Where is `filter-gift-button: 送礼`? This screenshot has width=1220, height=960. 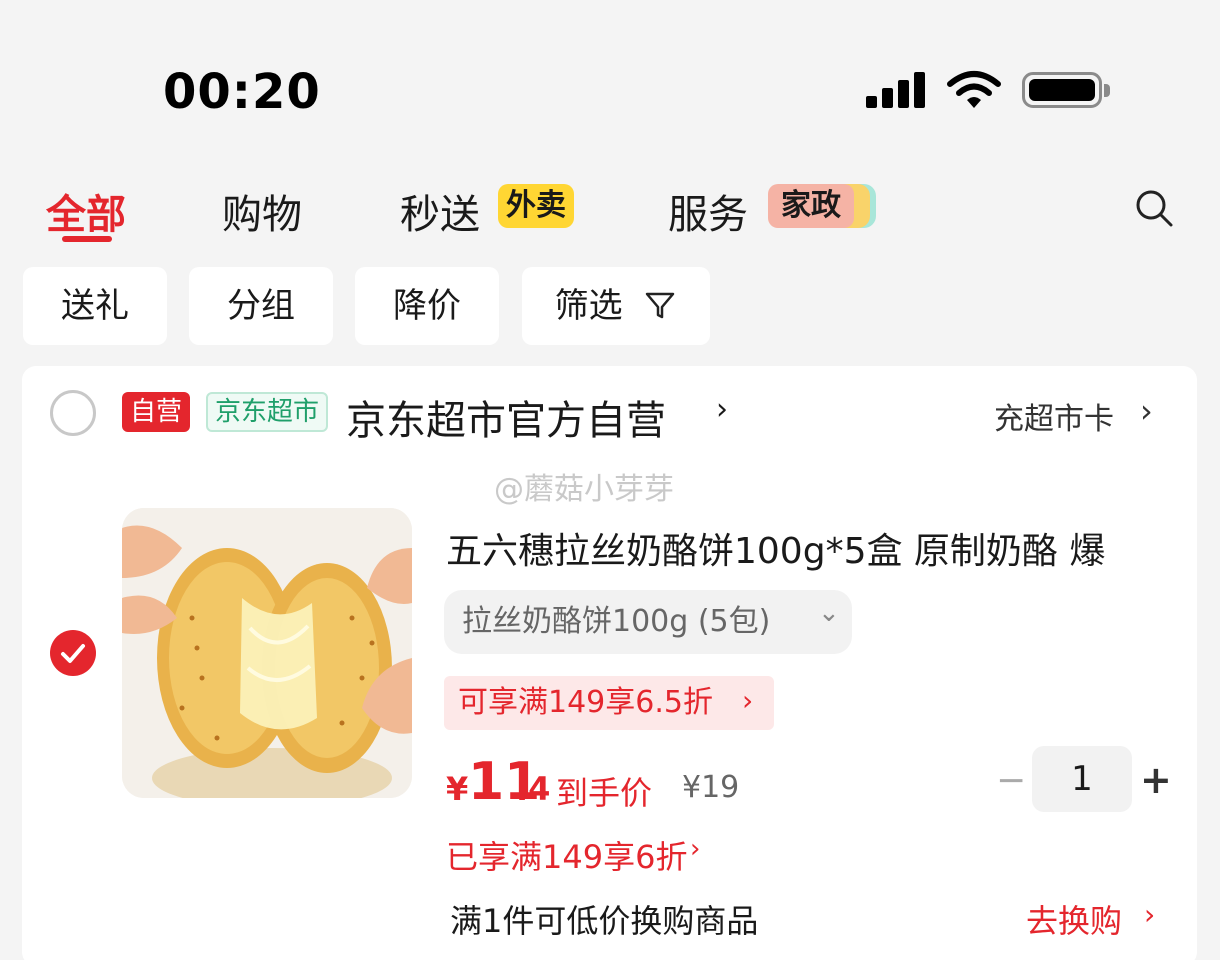 filter-gift-button: 送礼 is located at coordinates (95, 306).